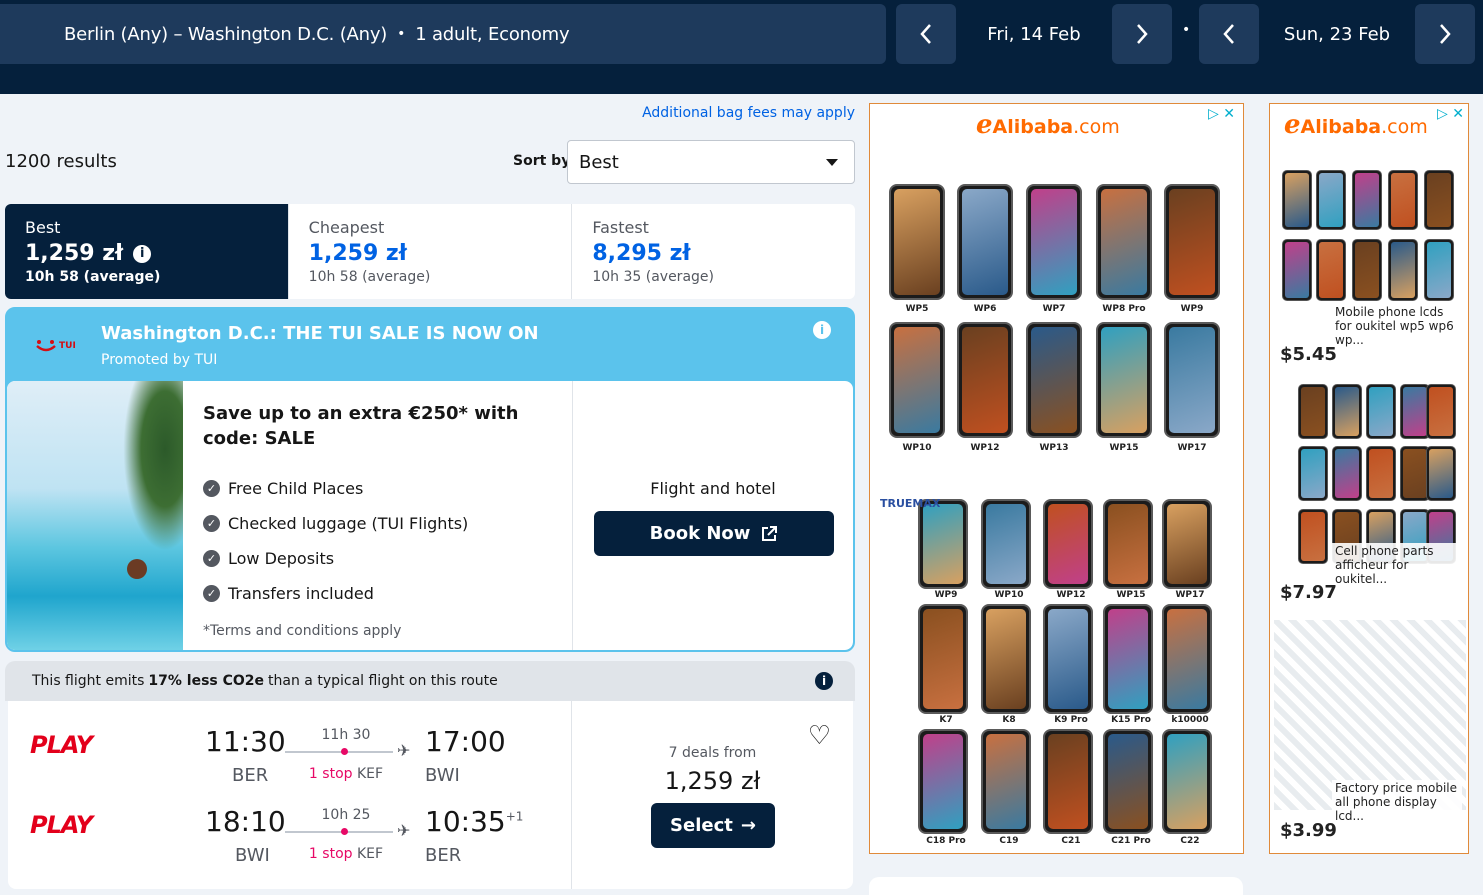 The height and width of the screenshot is (895, 1483). I want to click on tab-best: Best 1,259 zł i 10h 58 (average), so click(147, 251).